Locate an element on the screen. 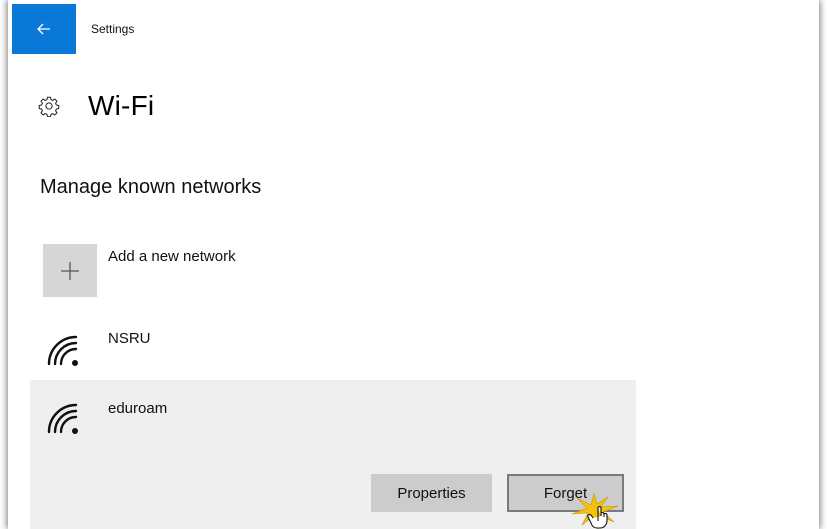  add-network-label: Add a new network is located at coordinates (172, 256).